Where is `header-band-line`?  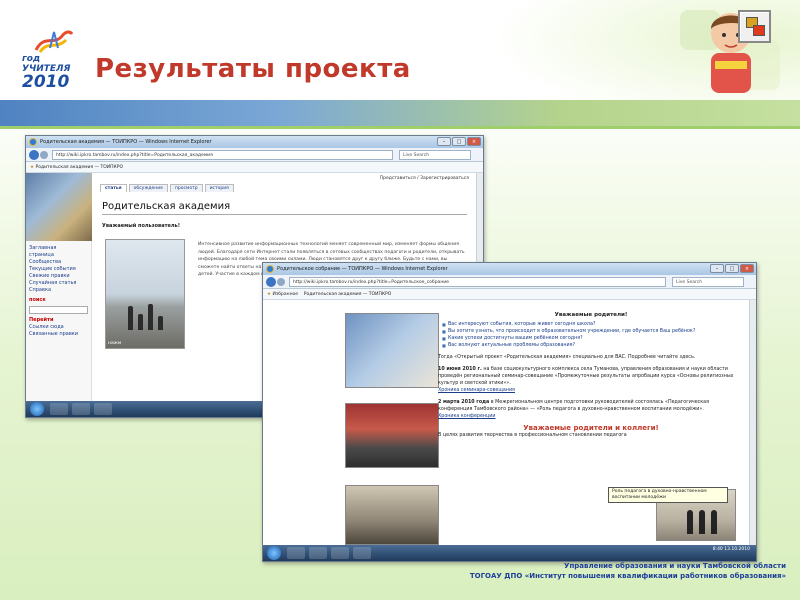
header-band-line is located at coordinates (400, 127).